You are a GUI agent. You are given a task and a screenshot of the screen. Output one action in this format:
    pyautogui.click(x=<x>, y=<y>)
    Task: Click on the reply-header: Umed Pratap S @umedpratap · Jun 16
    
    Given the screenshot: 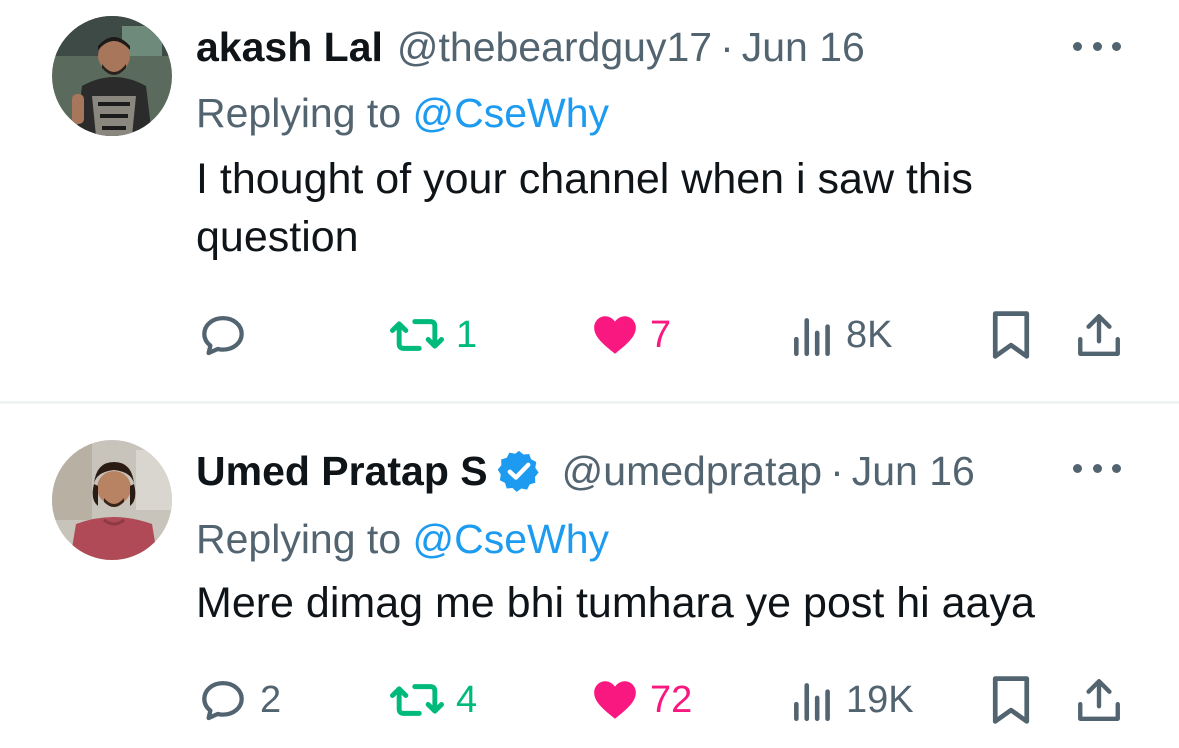 What is the action you would take?
    pyautogui.click(x=585, y=471)
    